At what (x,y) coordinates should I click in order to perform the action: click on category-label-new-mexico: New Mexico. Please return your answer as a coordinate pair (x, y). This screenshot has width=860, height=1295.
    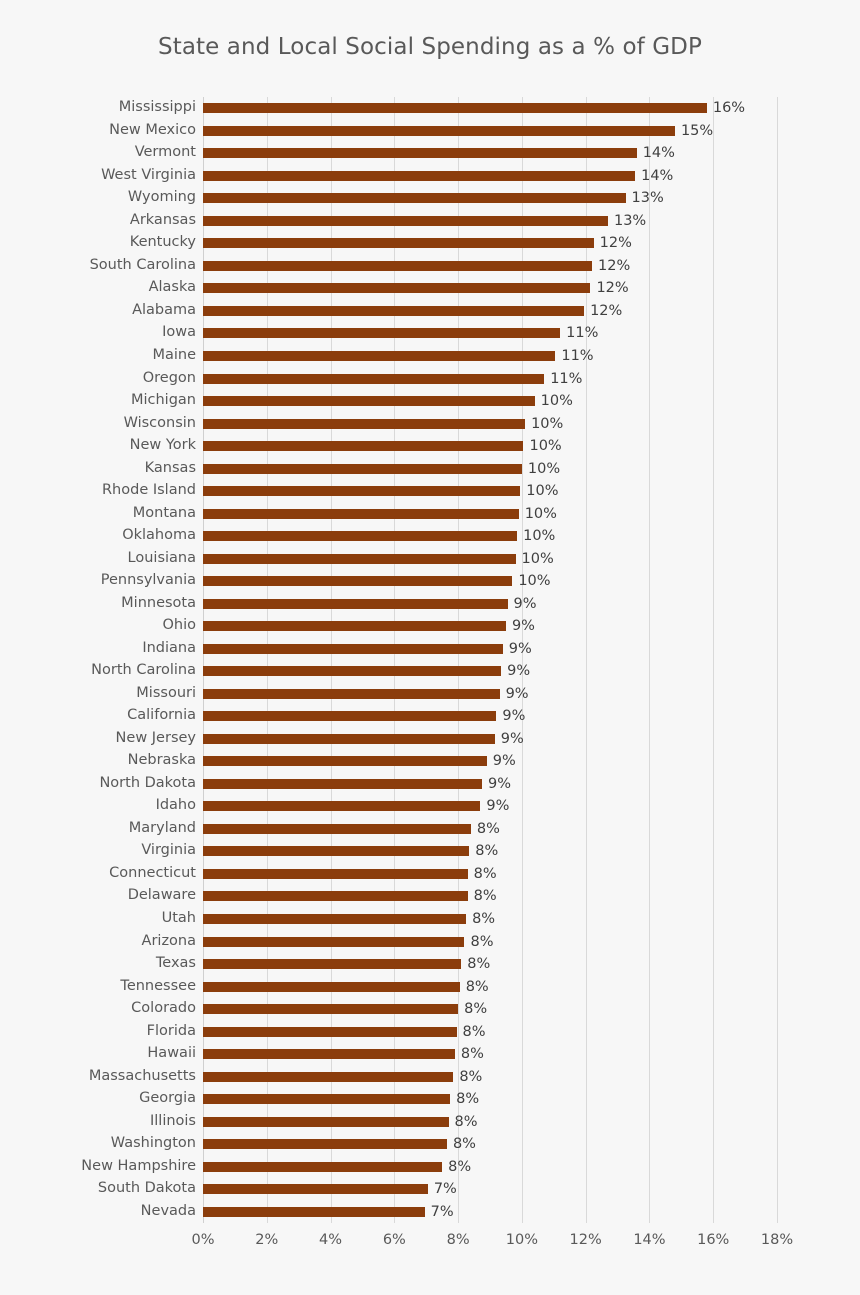
    Looking at the image, I should click on (152, 129).